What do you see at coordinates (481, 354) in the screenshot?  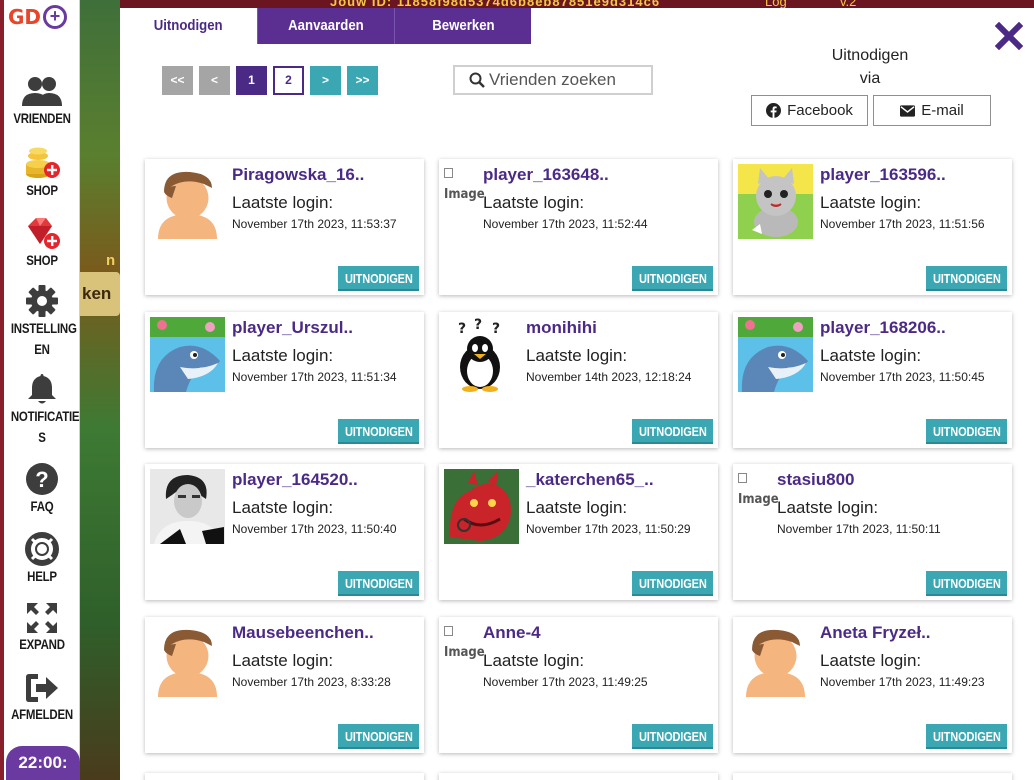 I see `friend-avatar: ???` at bounding box center [481, 354].